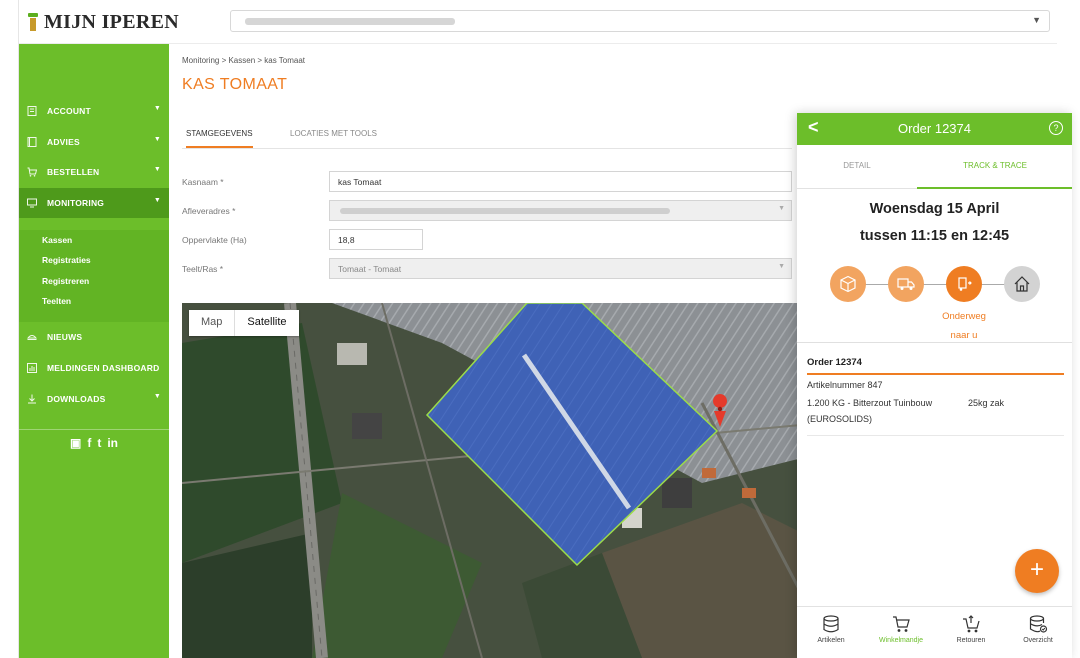  Describe the element at coordinates (487, 135) in the screenshot. I see `tab-bar: STAMGEGEVENS LOCATIES MET TOOLS` at that location.